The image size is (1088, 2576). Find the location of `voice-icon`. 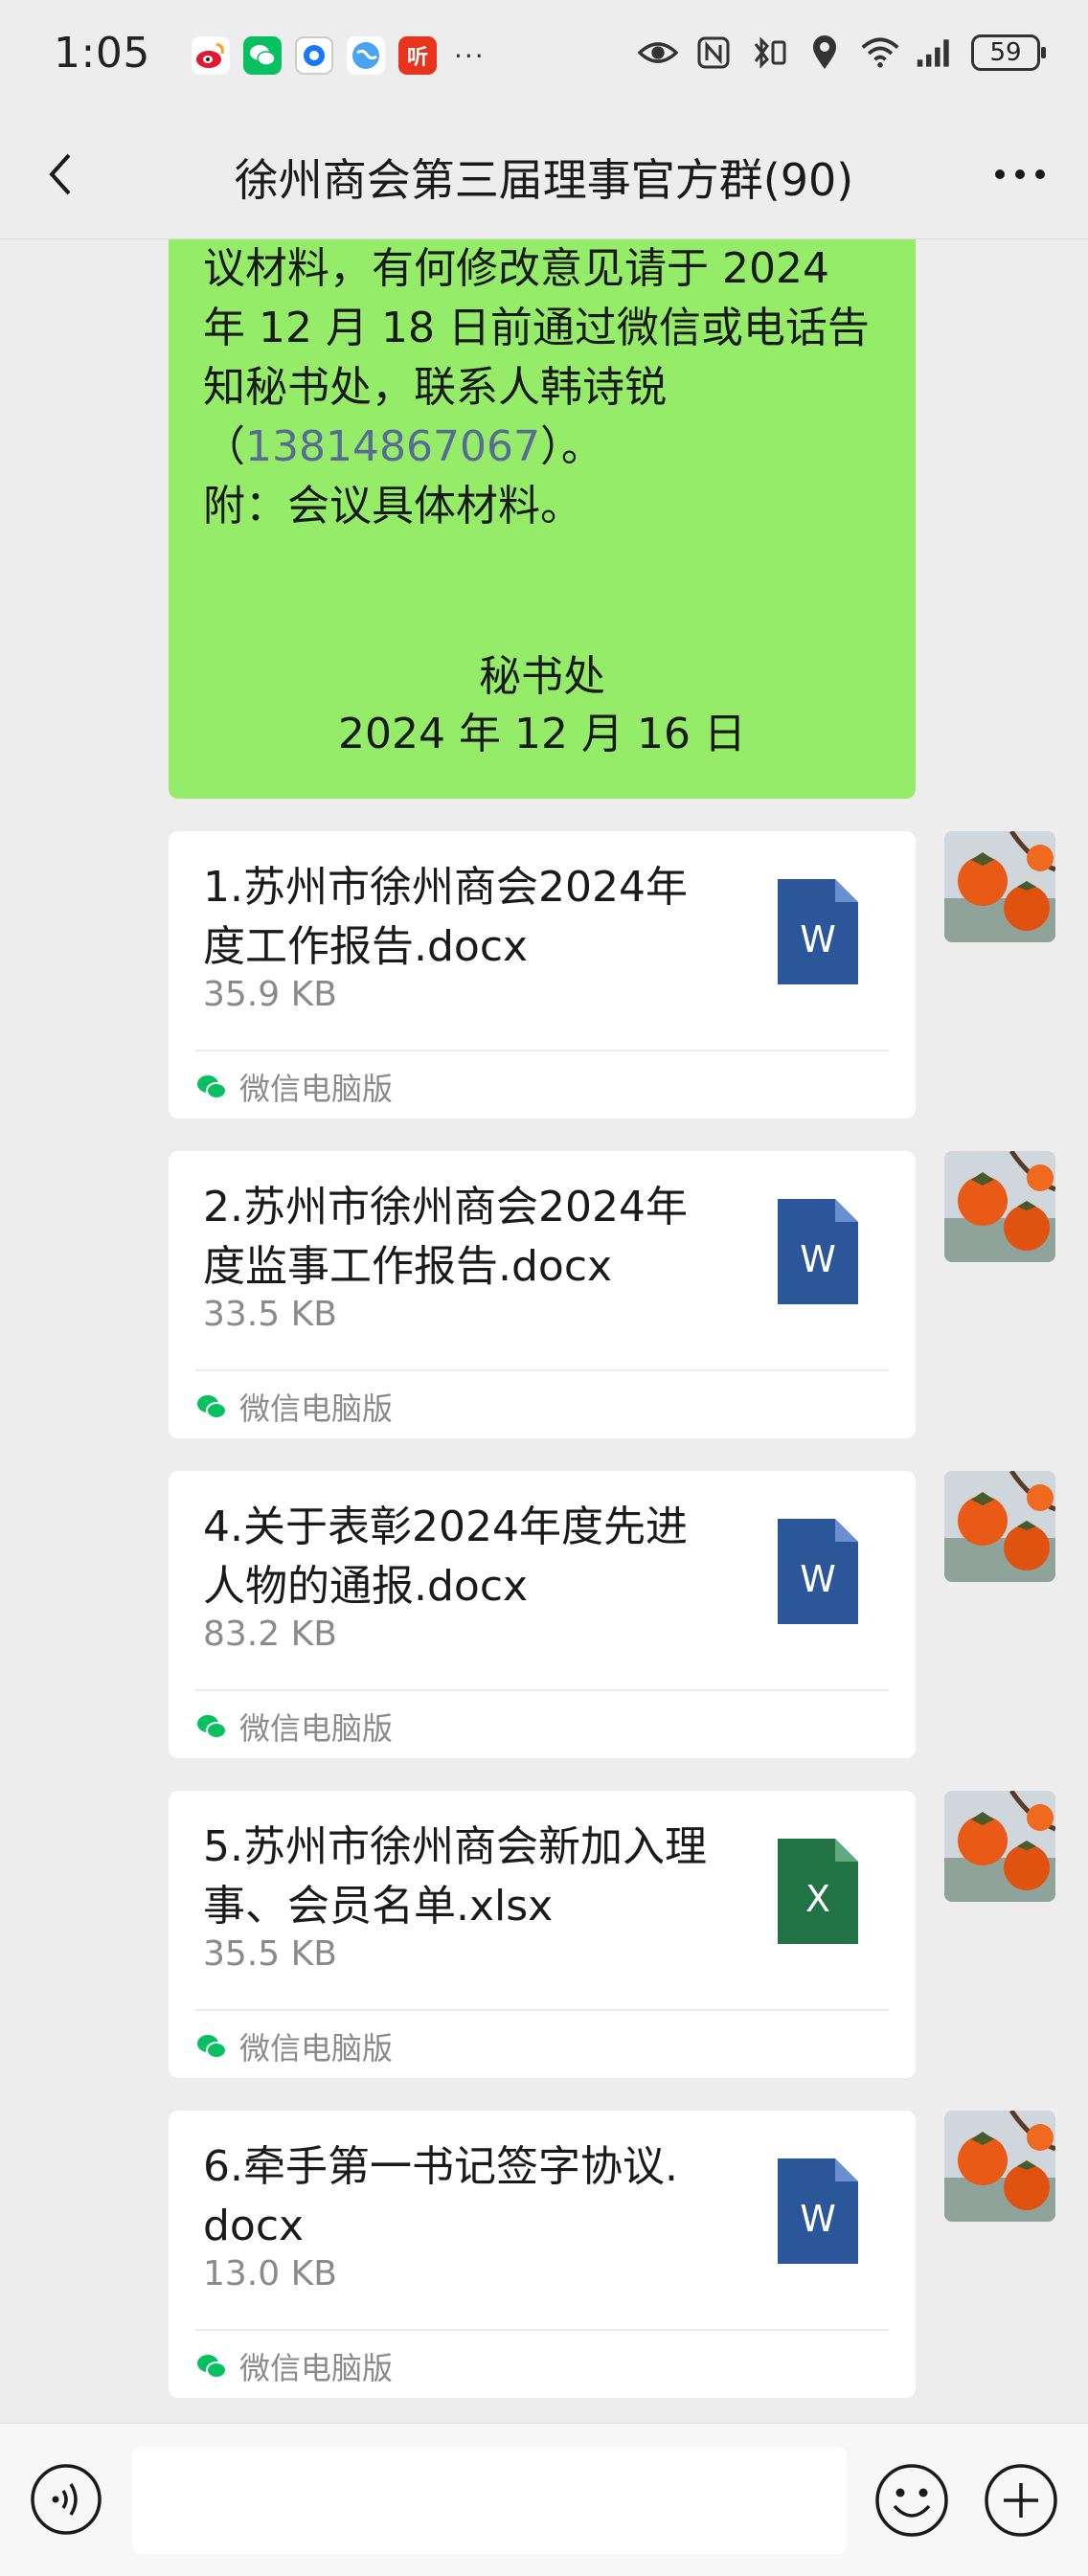

voice-icon is located at coordinates (66, 2499).